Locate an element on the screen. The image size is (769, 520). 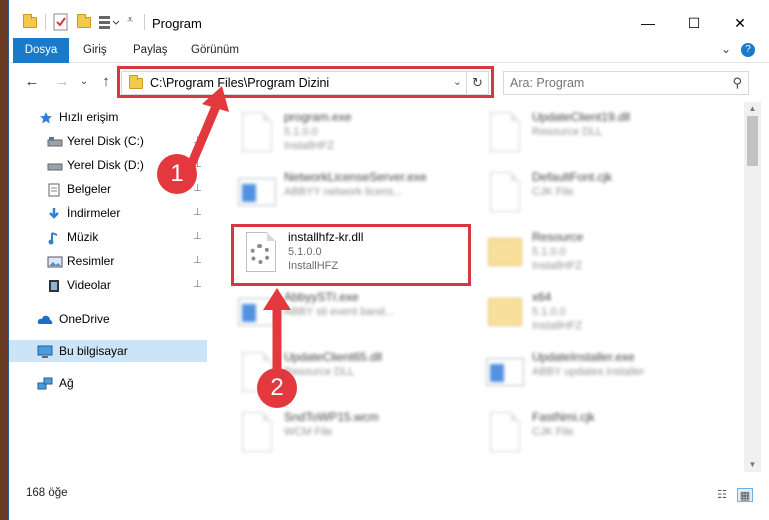
documents-icon is located at coordinates (54, 189).